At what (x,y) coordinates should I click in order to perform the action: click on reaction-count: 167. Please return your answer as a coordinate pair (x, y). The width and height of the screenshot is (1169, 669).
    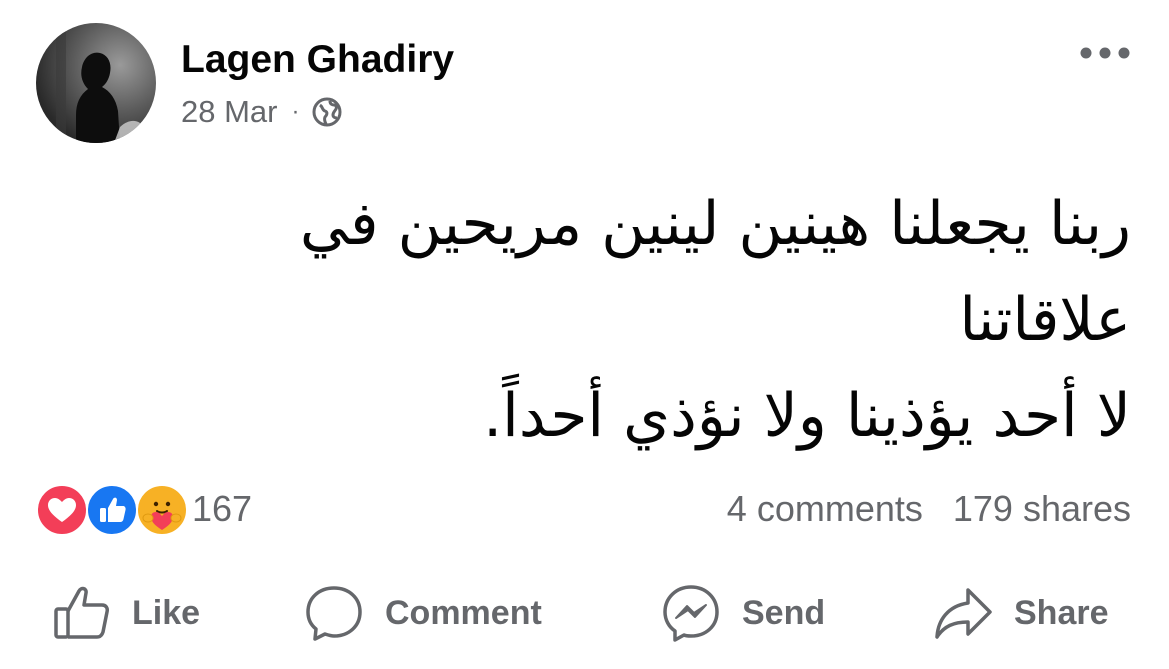
    Looking at the image, I should click on (222, 508).